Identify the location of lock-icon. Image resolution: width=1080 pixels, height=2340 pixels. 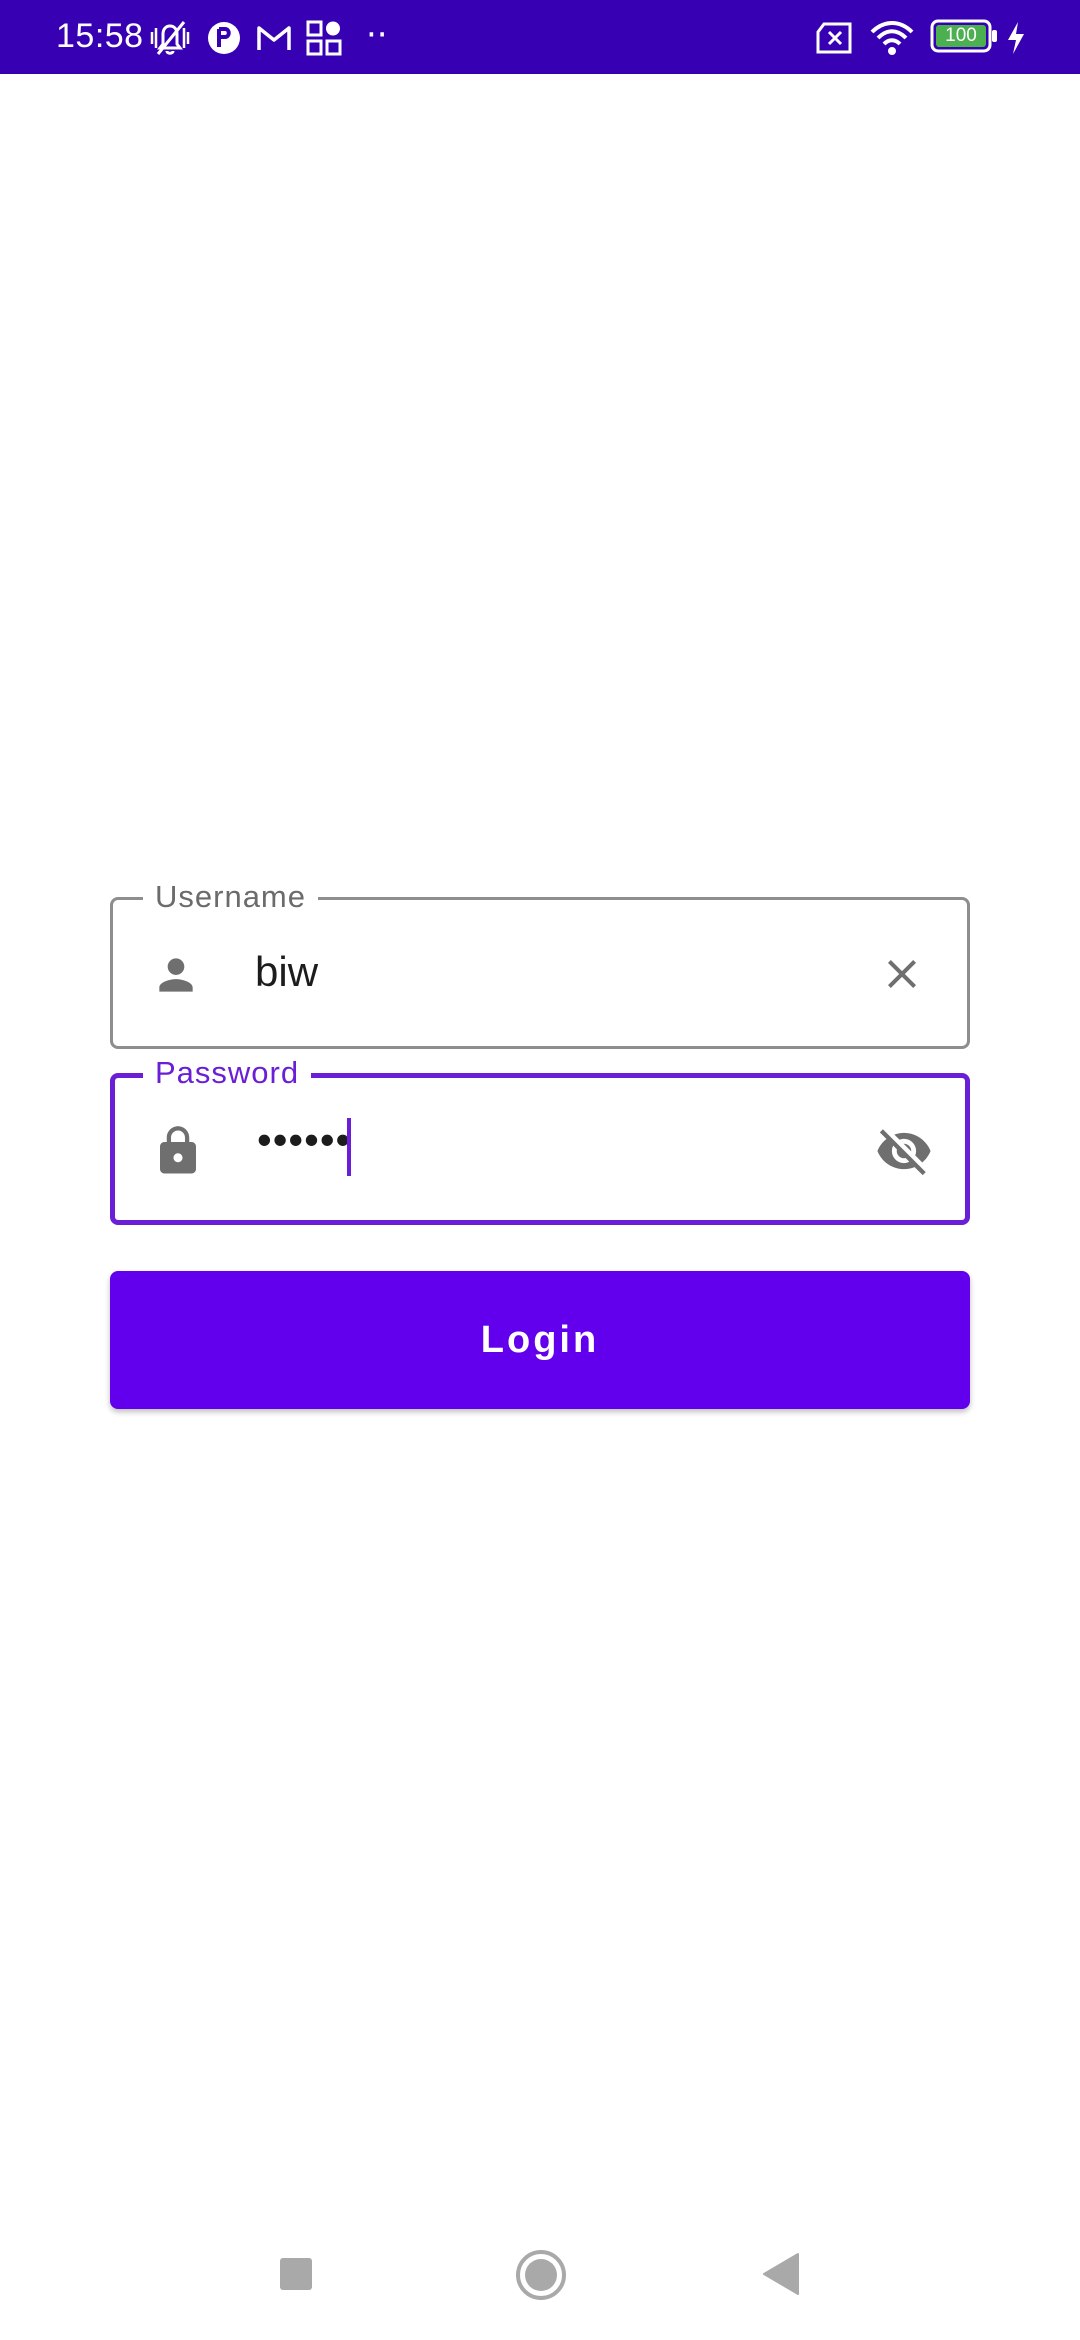
(178, 1150).